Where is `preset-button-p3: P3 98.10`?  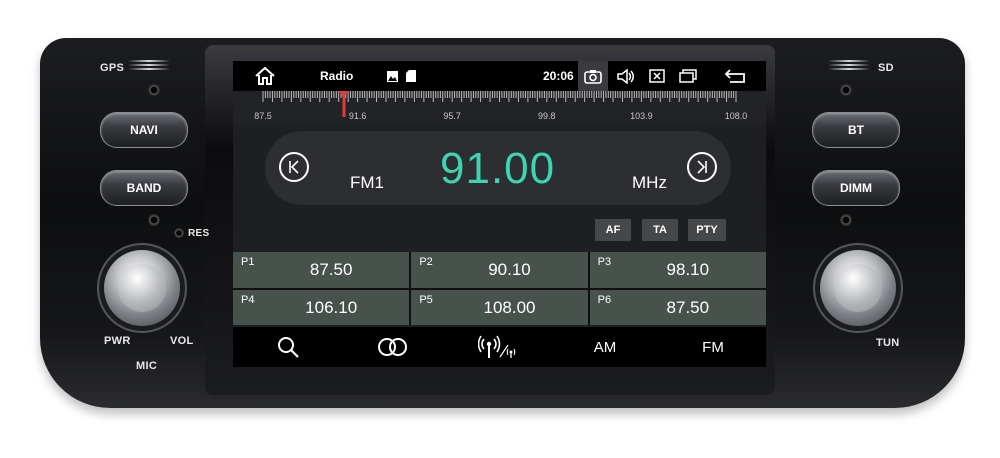
preset-button-p3: P3 98.10 is located at coordinates (677, 270).